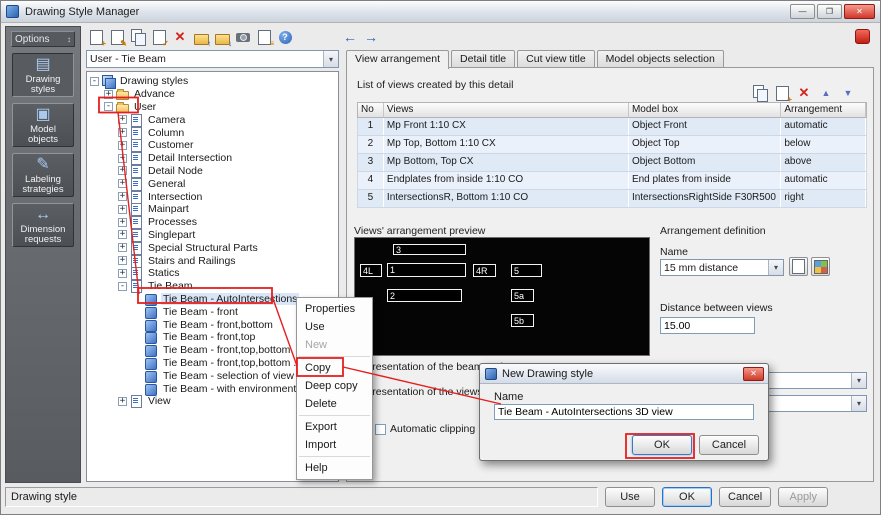 The height and width of the screenshot is (515, 881). Describe the element at coordinates (350, 37) in the screenshot. I see `back-icon: ←` at that location.